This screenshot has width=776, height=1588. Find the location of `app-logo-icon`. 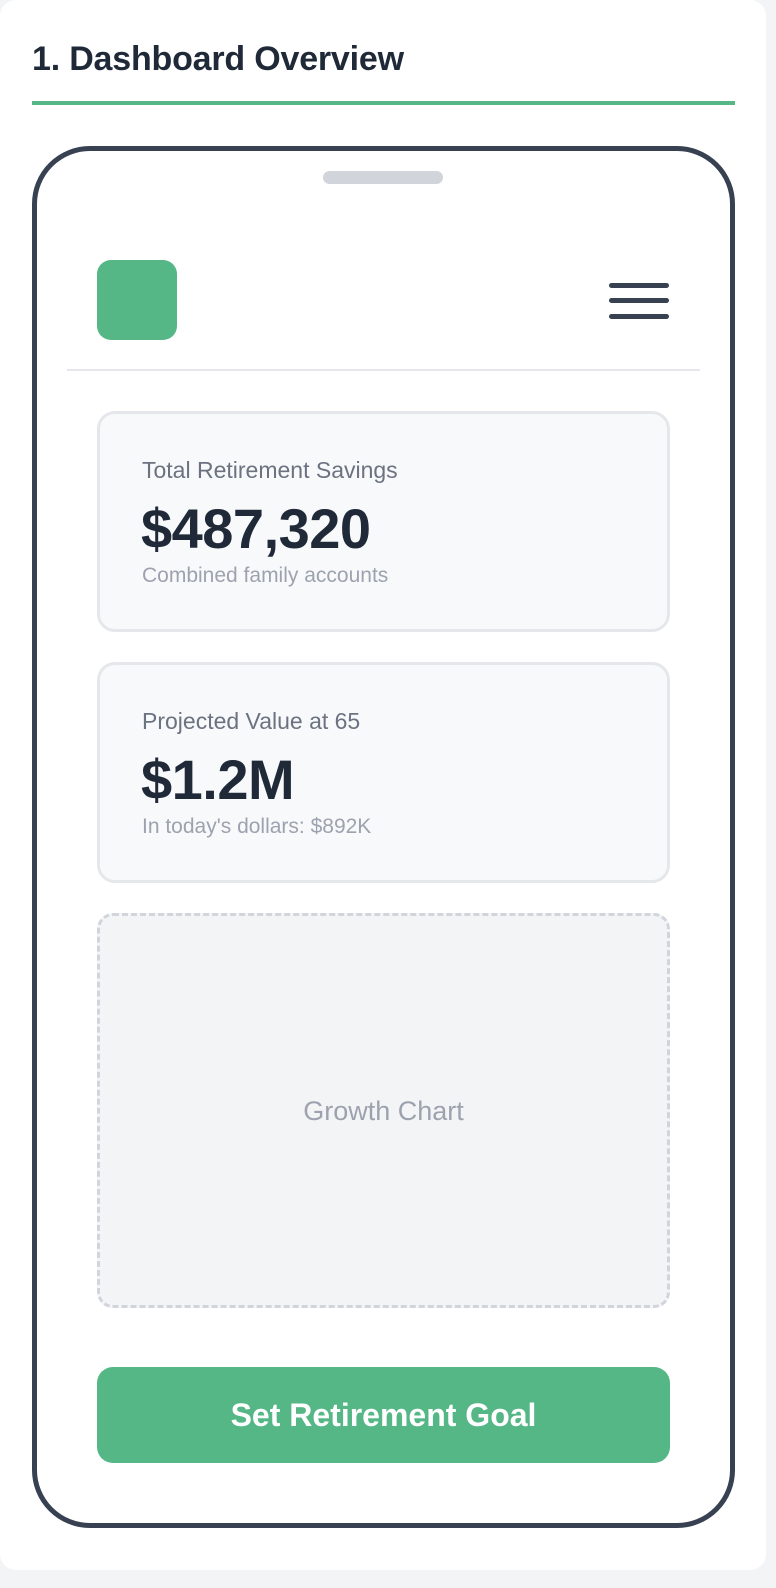

app-logo-icon is located at coordinates (137, 300).